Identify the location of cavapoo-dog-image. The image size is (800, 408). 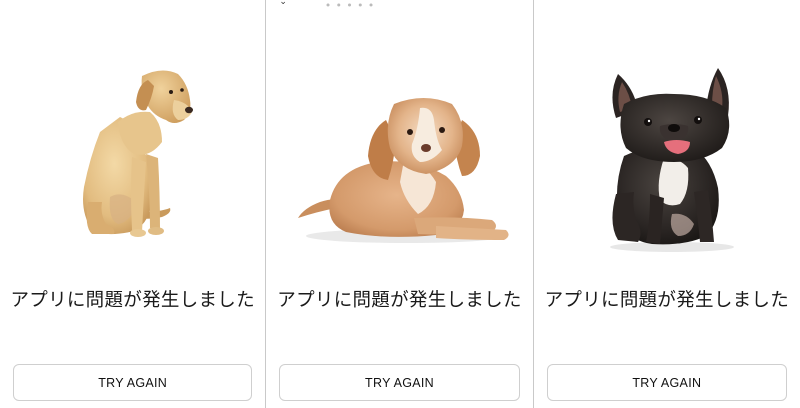
(403, 170).